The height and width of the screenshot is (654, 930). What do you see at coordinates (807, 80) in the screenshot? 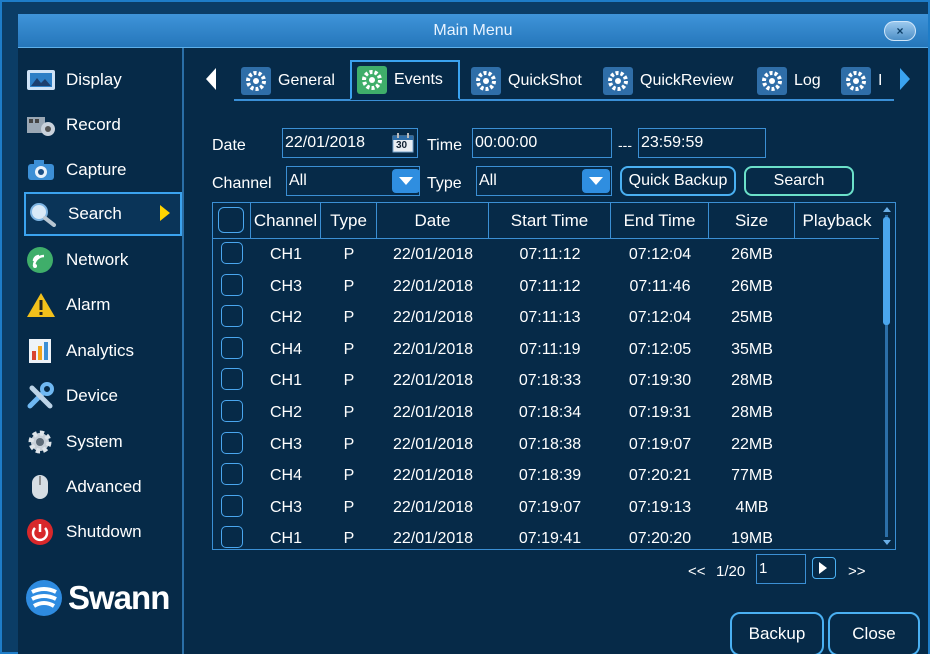
I see `tab-label: Log` at bounding box center [807, 80].